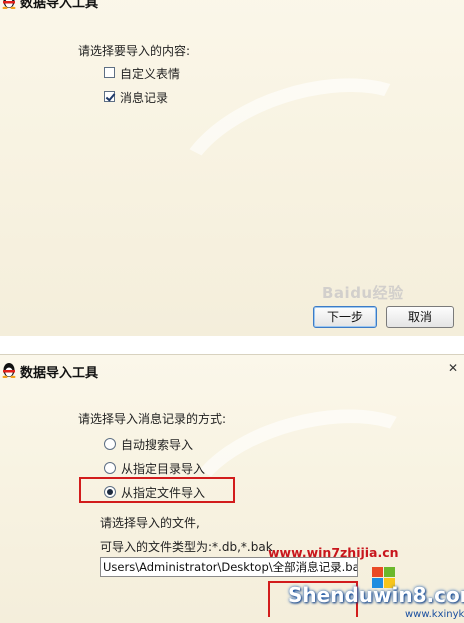 This screenshot has width=464, height=623. Describe the element at coordinates (229, 567) in the screenshot. I see `file-path-input: Users\Administrator\Desktop\全部消息记录.bak` at that location.